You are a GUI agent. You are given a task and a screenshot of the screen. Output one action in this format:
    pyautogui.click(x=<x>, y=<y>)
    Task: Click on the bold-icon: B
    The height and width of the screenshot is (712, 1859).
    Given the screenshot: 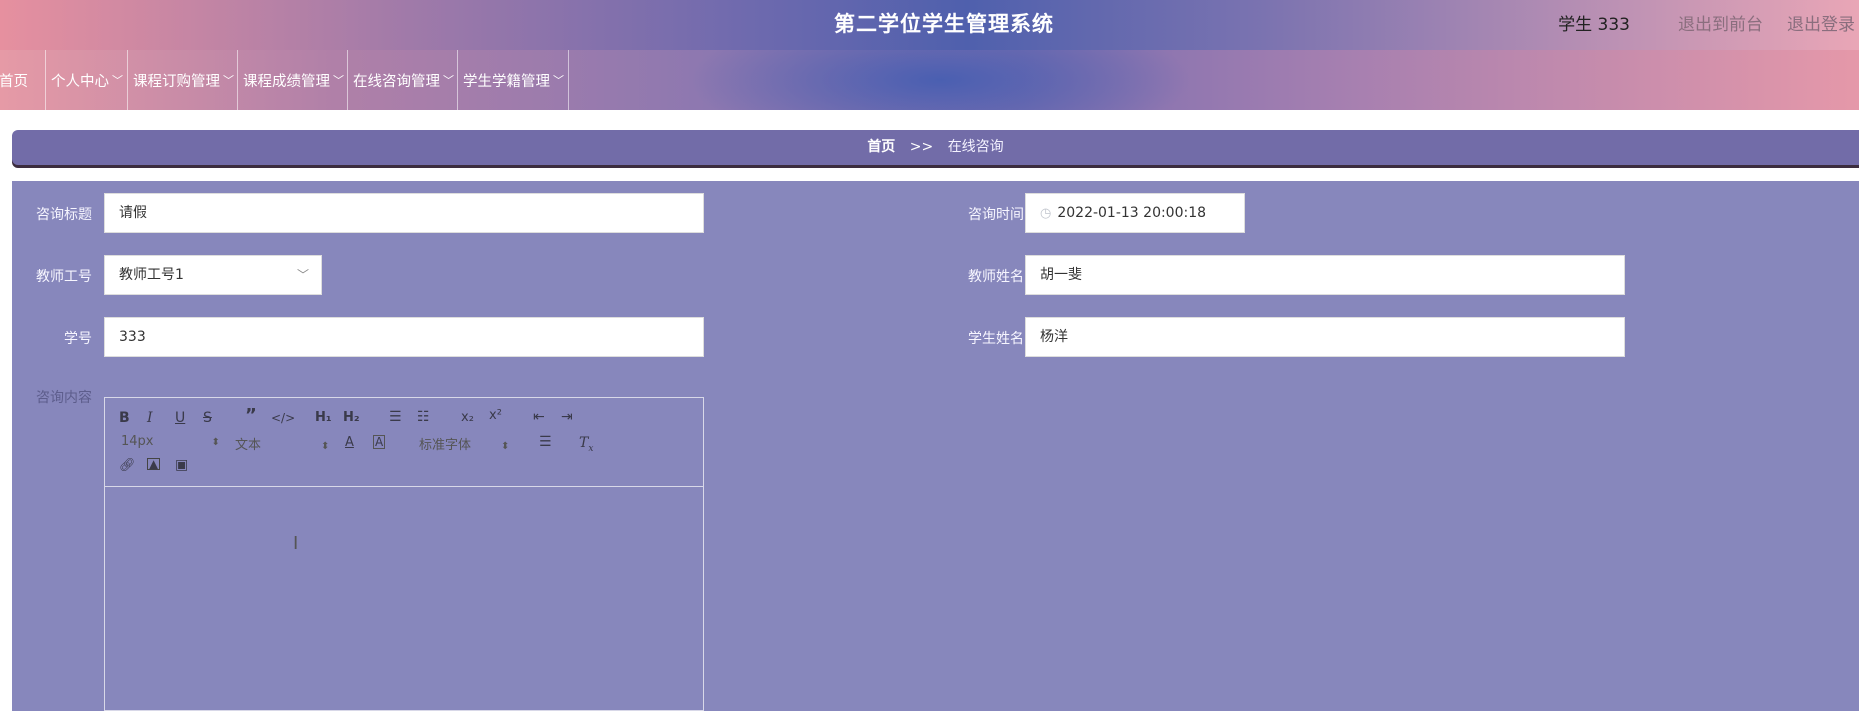 What is the action you would take?
    pyautogui.click(x=124, y=418)
    